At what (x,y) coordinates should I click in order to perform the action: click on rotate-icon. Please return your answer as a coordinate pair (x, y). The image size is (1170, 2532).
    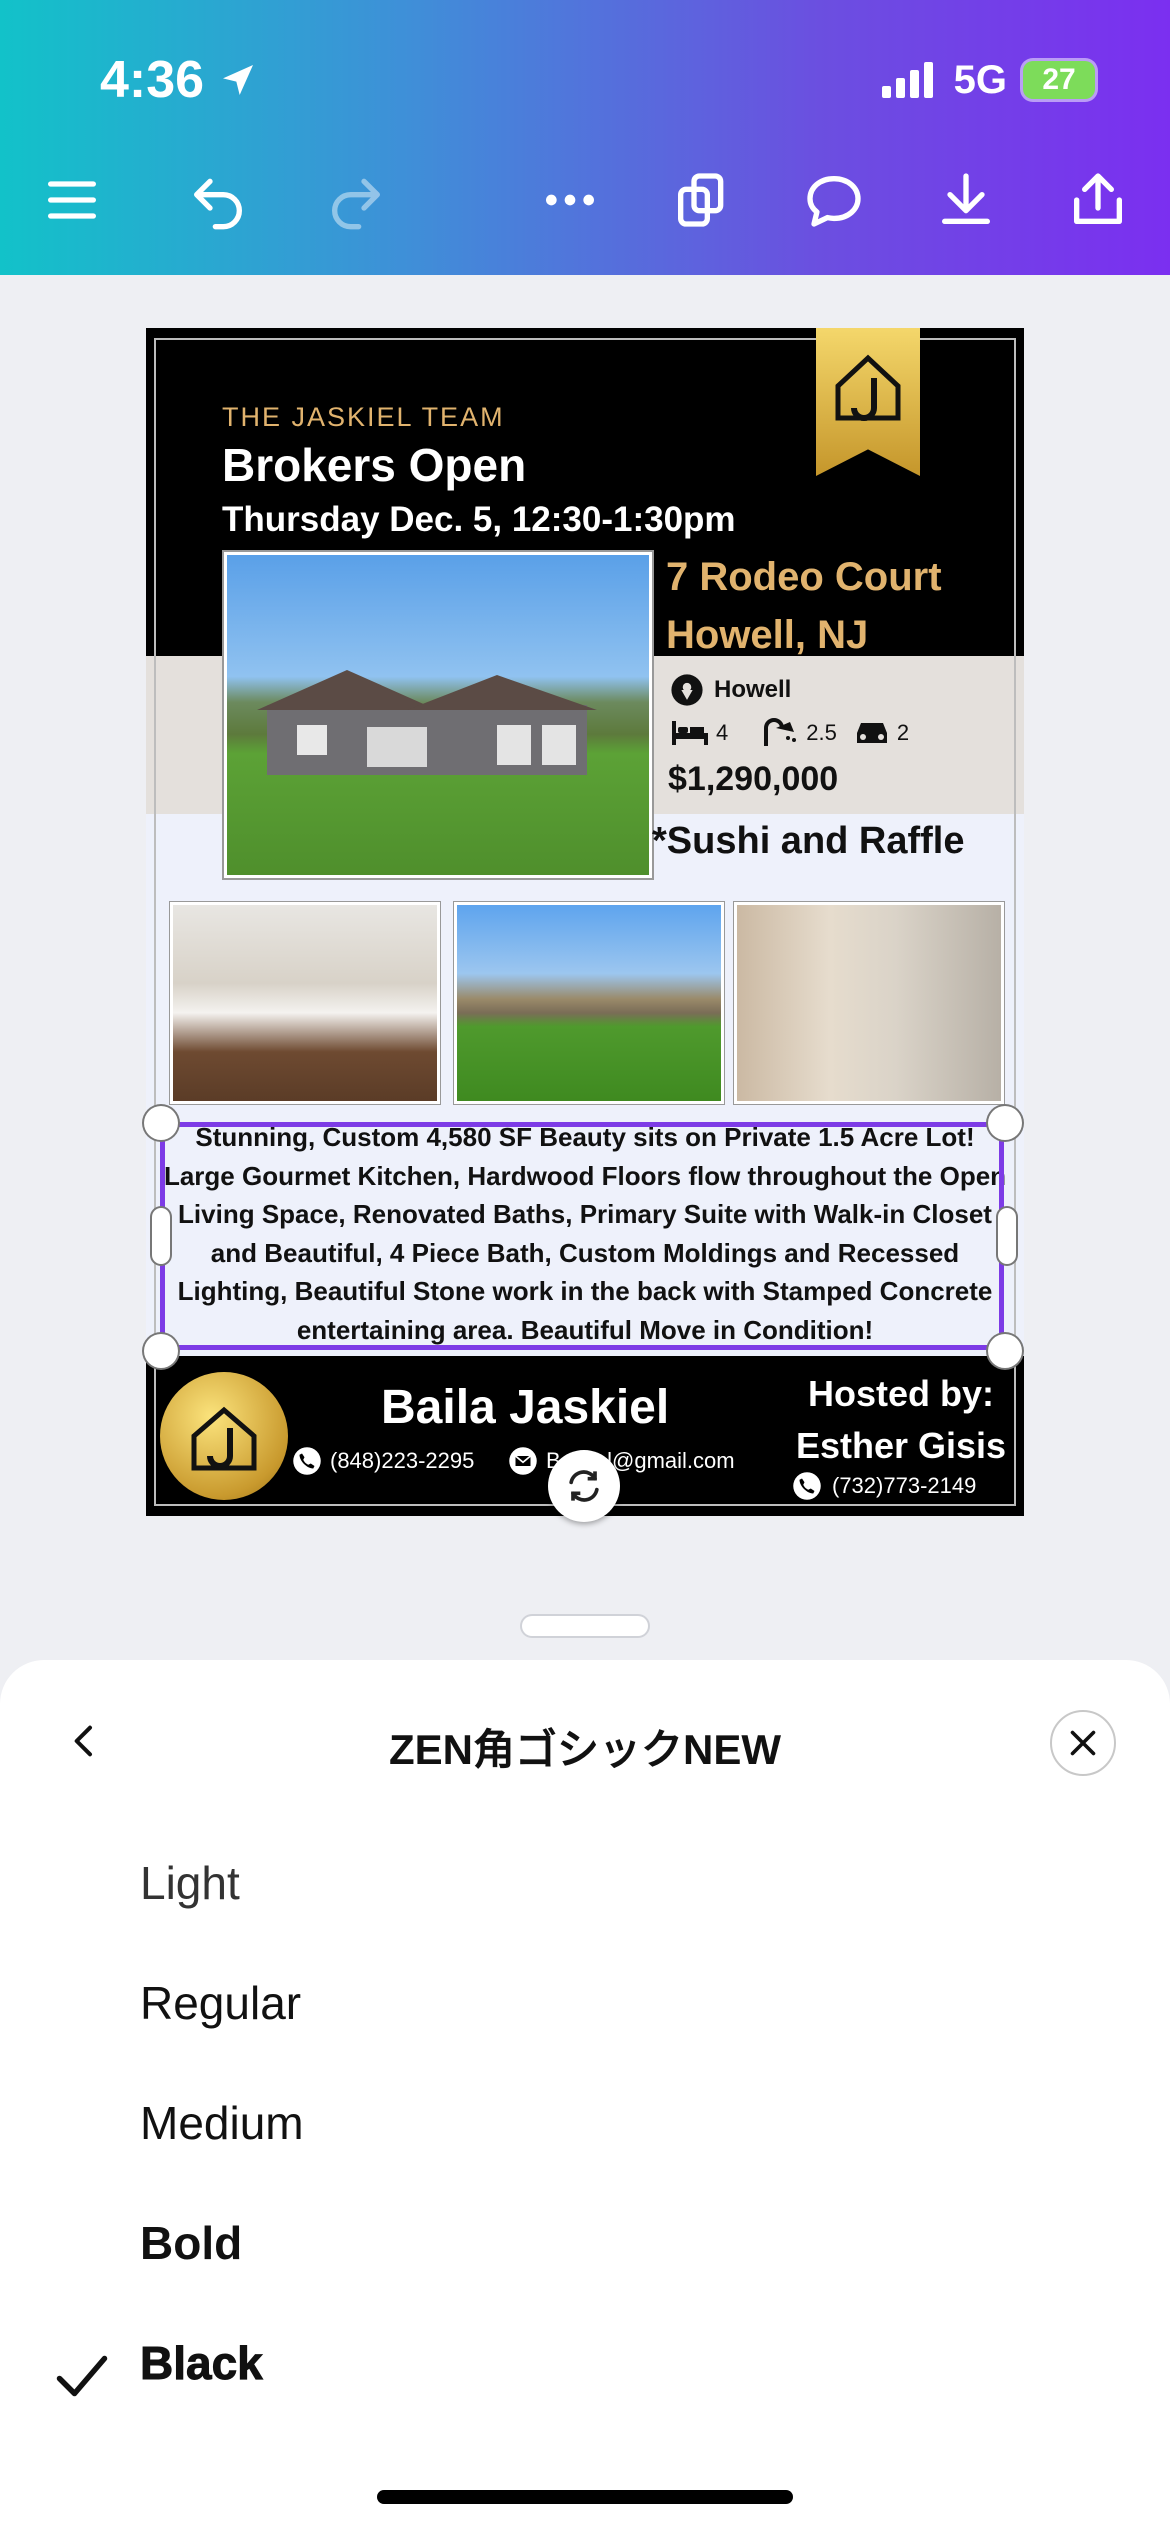
    Looking at the image, I should click on (584, 1486).